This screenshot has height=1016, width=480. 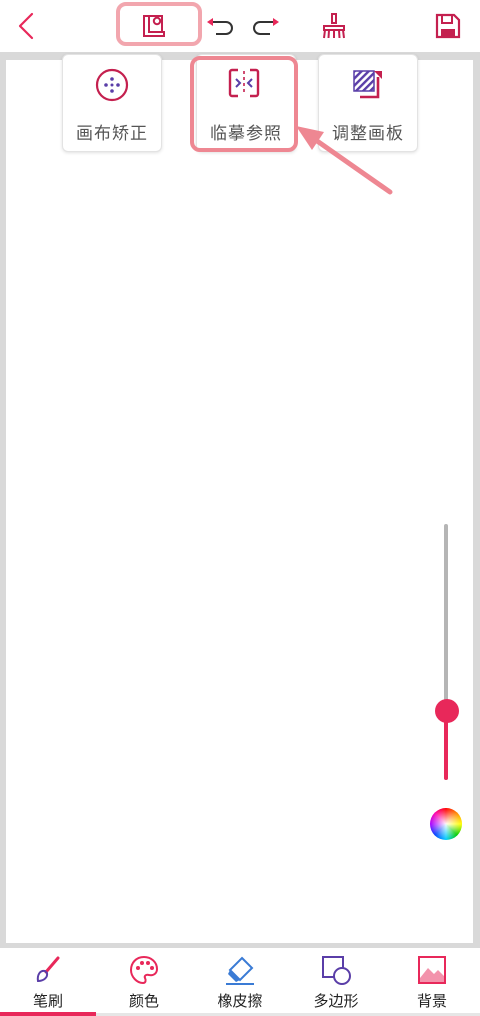 I want to click on redo-button, so click(x=266, y=27).